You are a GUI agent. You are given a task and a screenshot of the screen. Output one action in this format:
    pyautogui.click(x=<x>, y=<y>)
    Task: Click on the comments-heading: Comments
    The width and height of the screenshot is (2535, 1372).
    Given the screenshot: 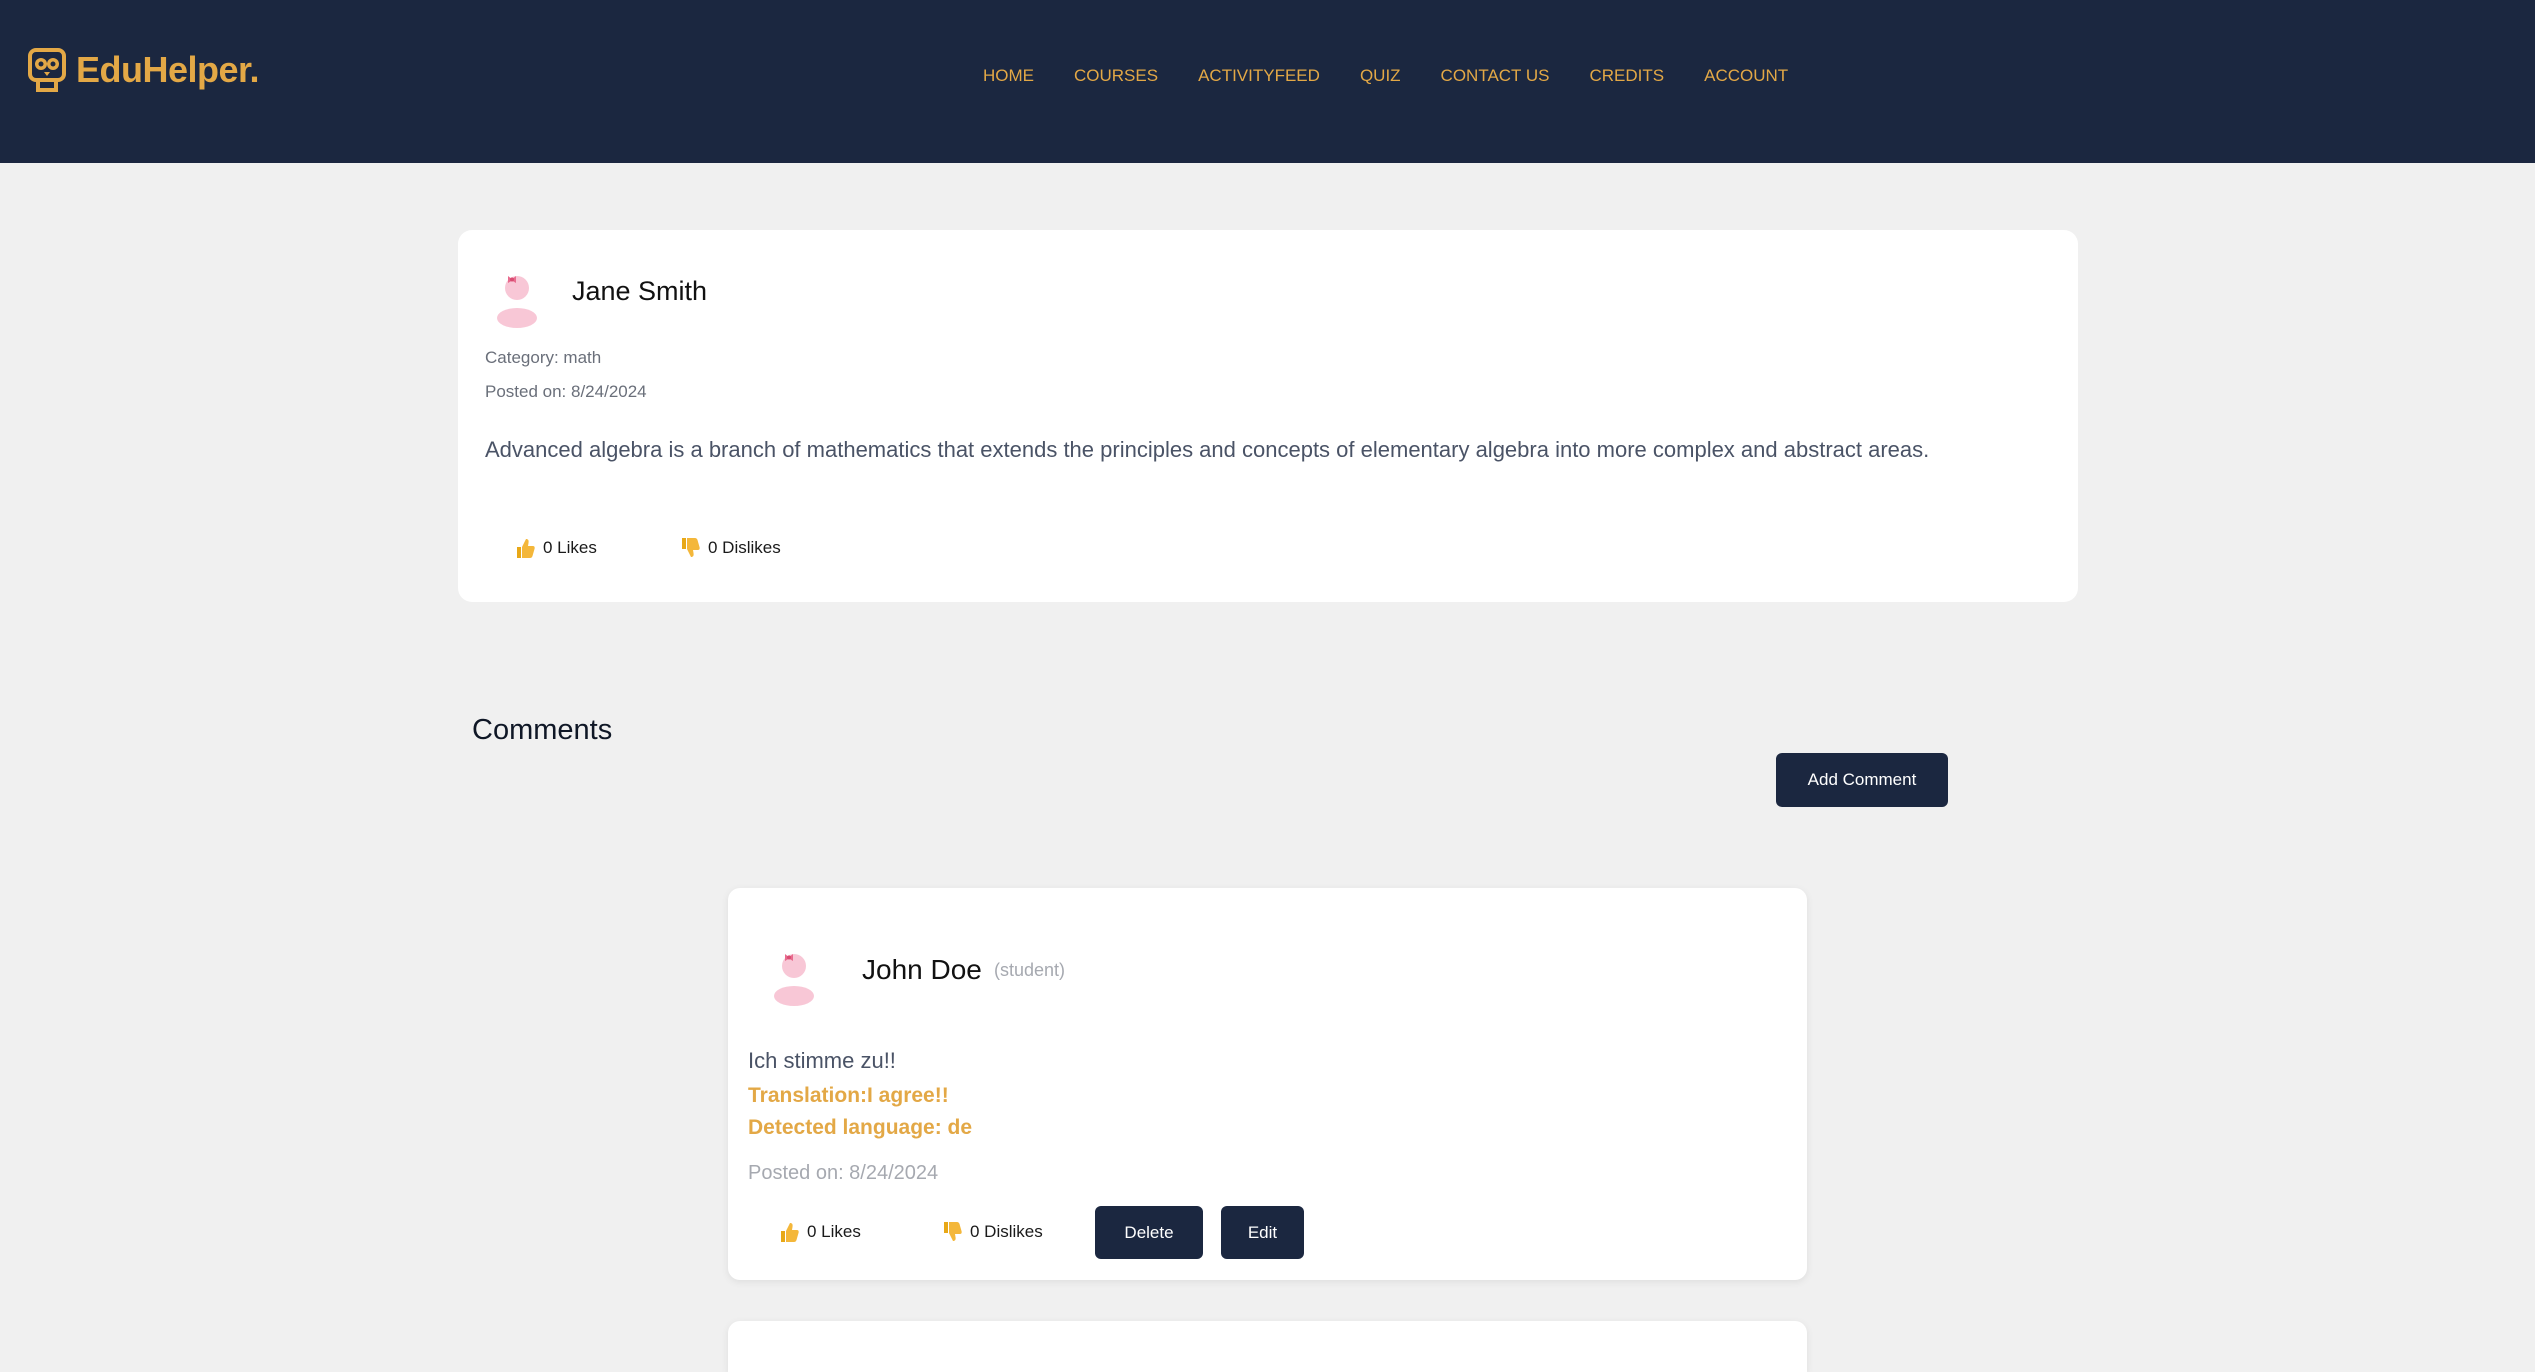 What is the action you would take?
    pyautogui.click(x=542, y=730)
    